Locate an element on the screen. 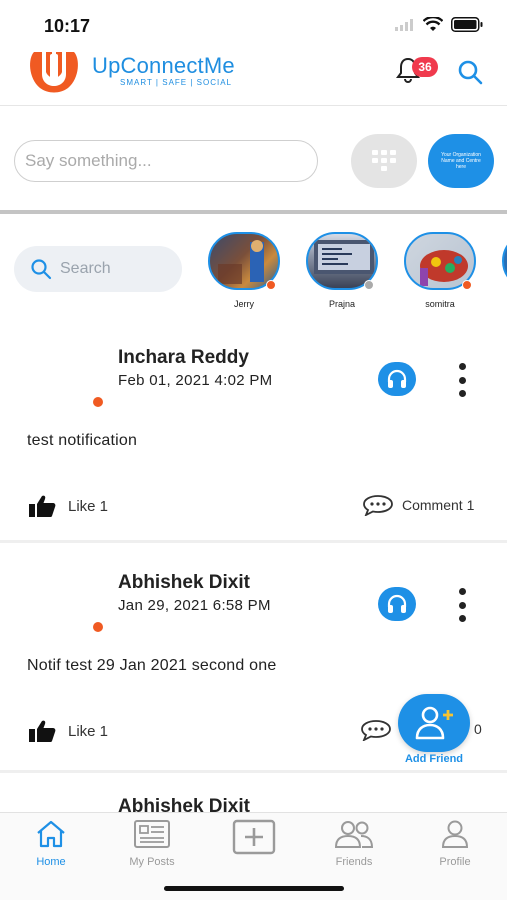 This screenshot has height=900, width=507. story-item: Prajna is located at coordinates (342, 270).